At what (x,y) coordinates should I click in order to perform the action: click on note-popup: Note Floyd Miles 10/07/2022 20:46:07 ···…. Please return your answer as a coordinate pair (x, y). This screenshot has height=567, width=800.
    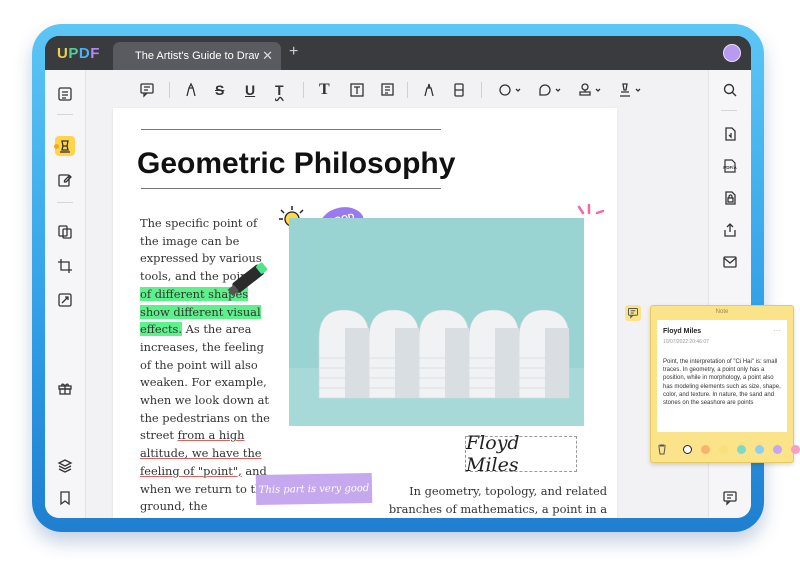
    Looking at the image, I should click on (725, 384).